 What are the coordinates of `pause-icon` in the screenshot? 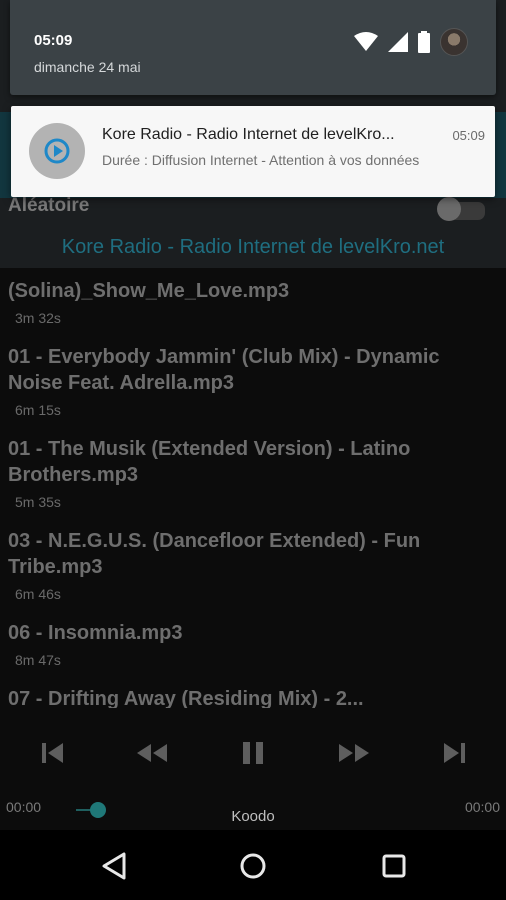 It's located at (253, 753).